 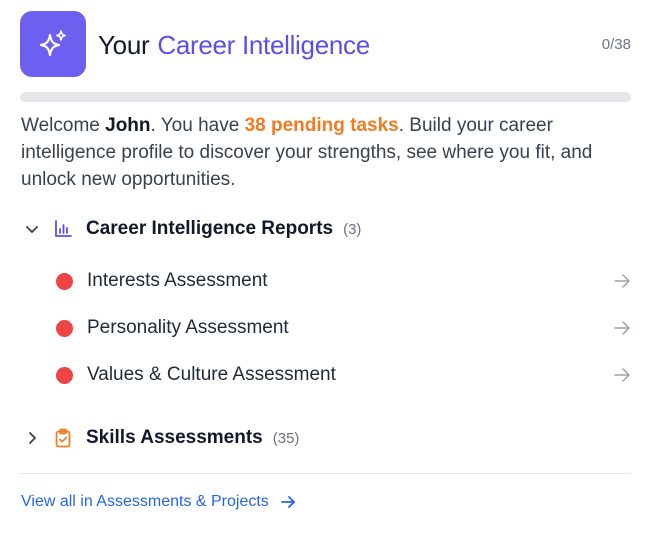 I want to click on view-all-label: View all in Assessments & Projects, so click(x=145, y=501).